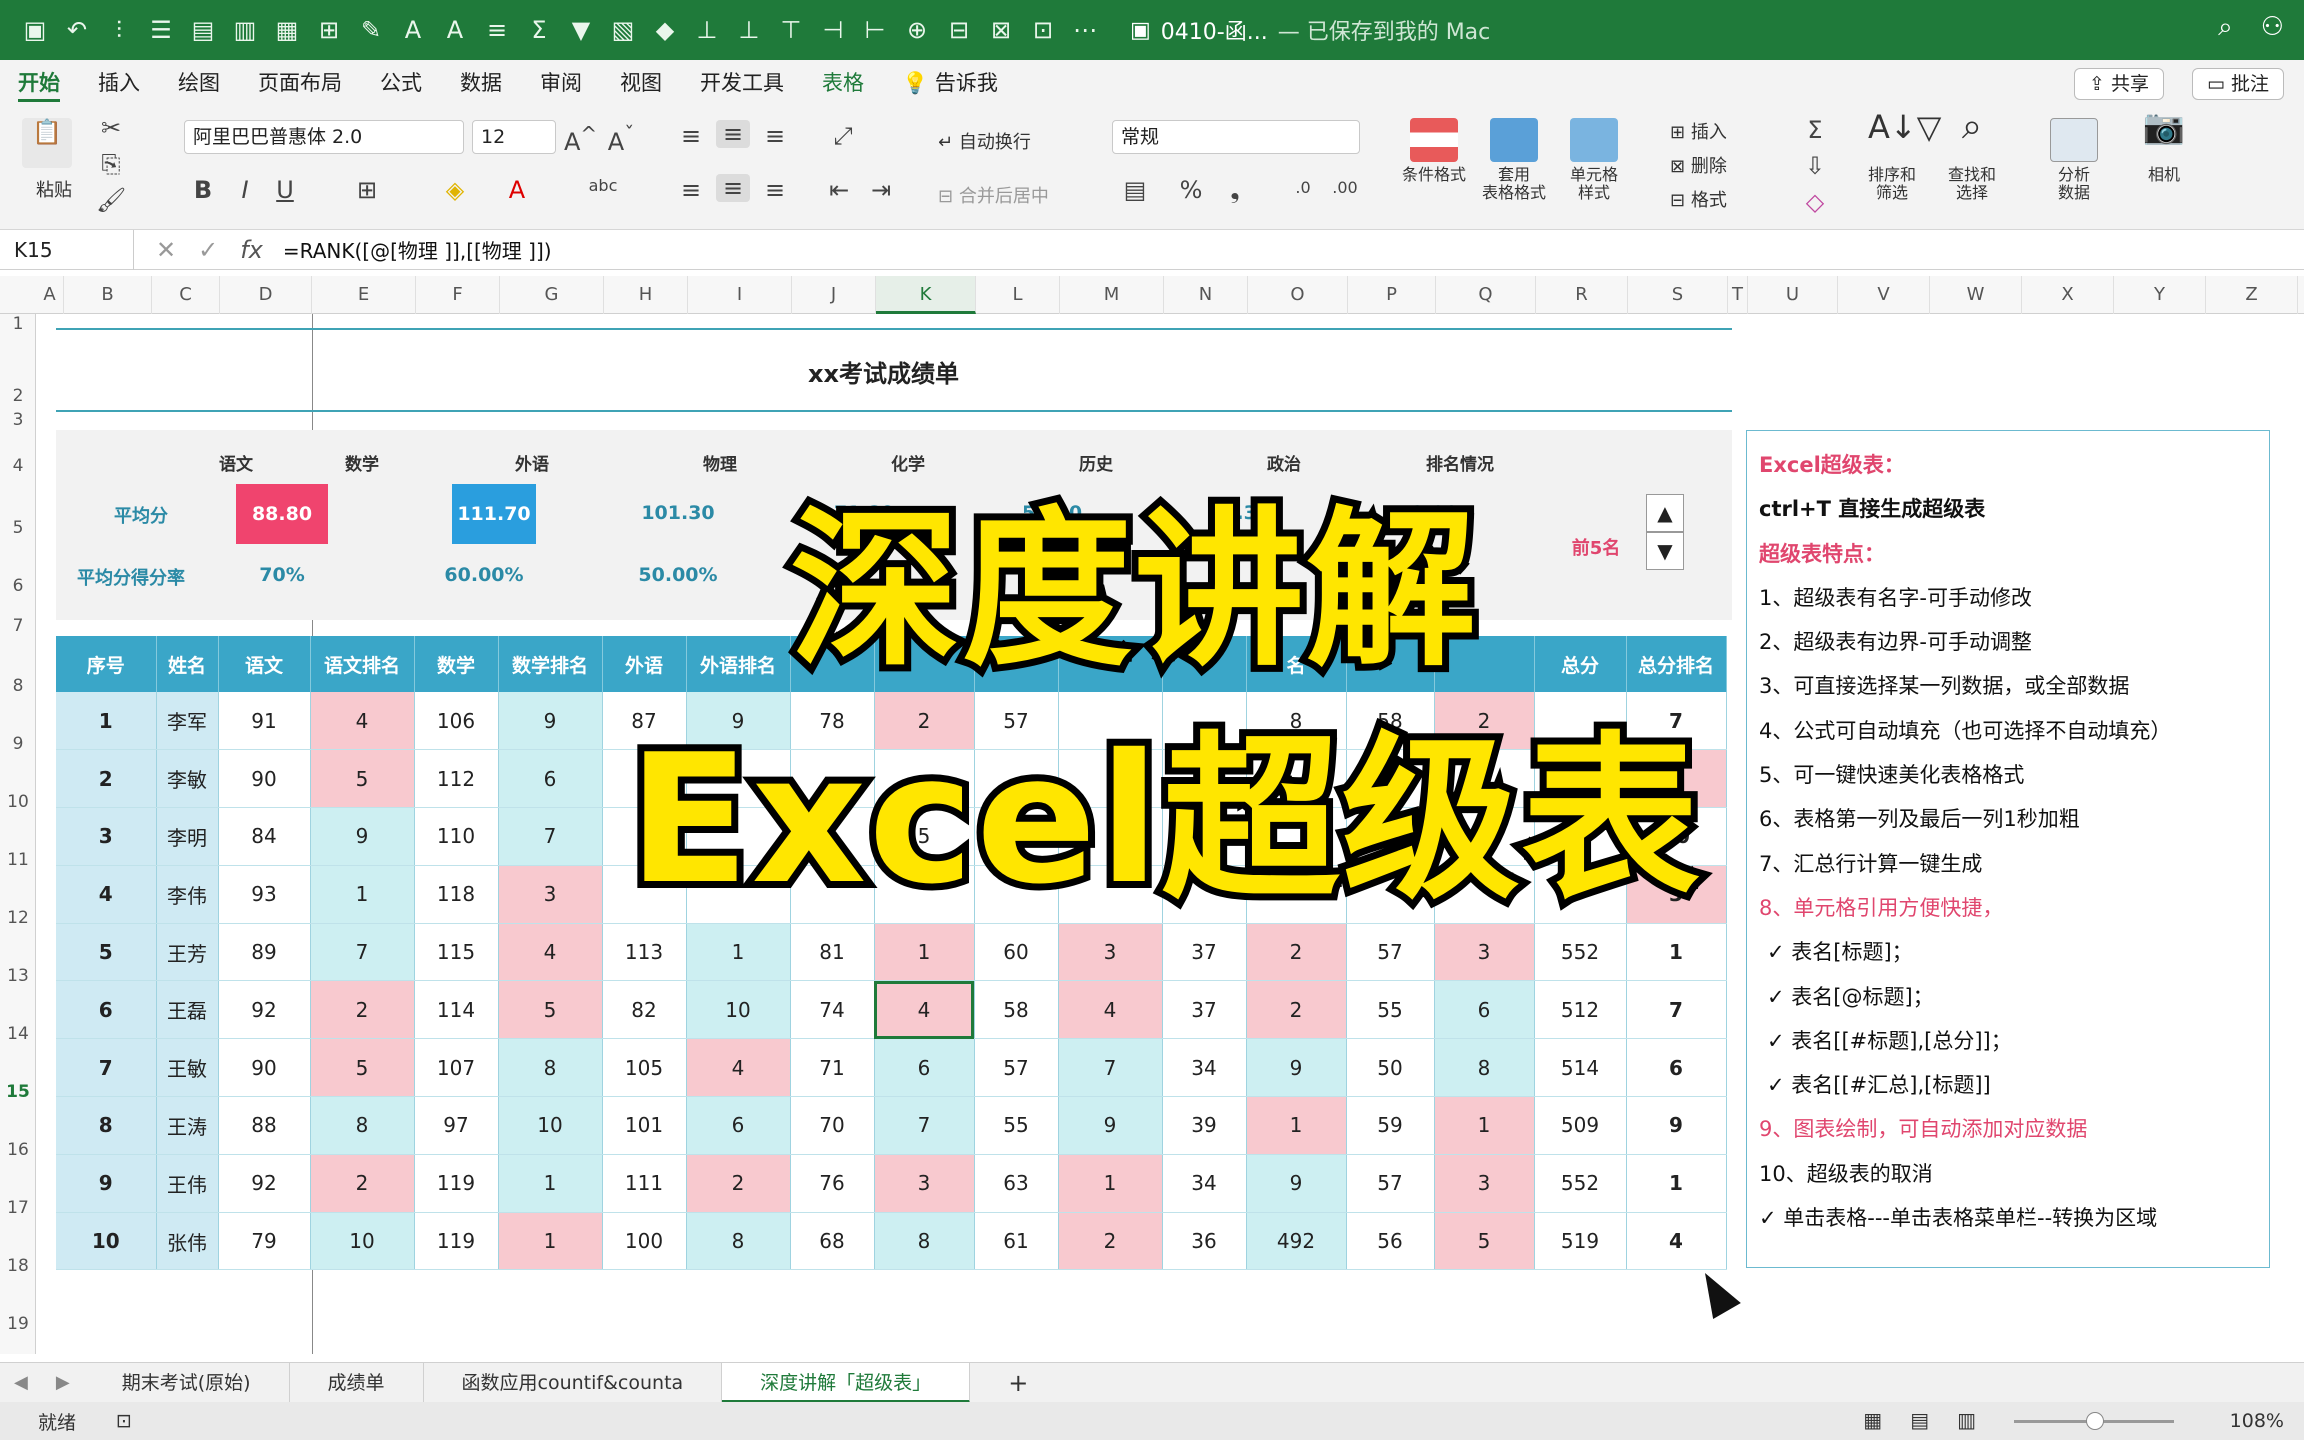 The width and height of the screenshot is (2304, 1440). I want to click on toolbar-icon: ⋯, so click(1085, 30).